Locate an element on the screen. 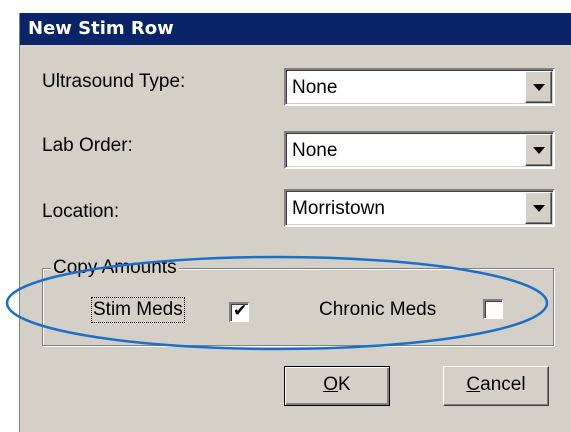  cancel-button-accel: C is located at coordinates (473, 384).